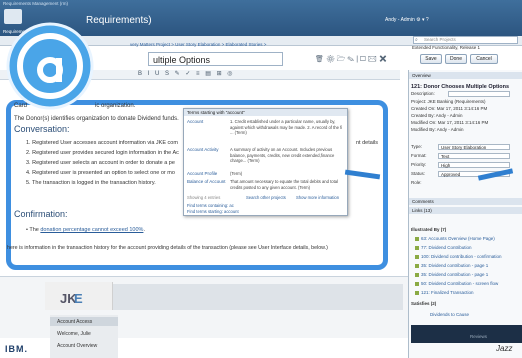  I want to click on terms-count: Showing 4 entries, so click(204, 197).